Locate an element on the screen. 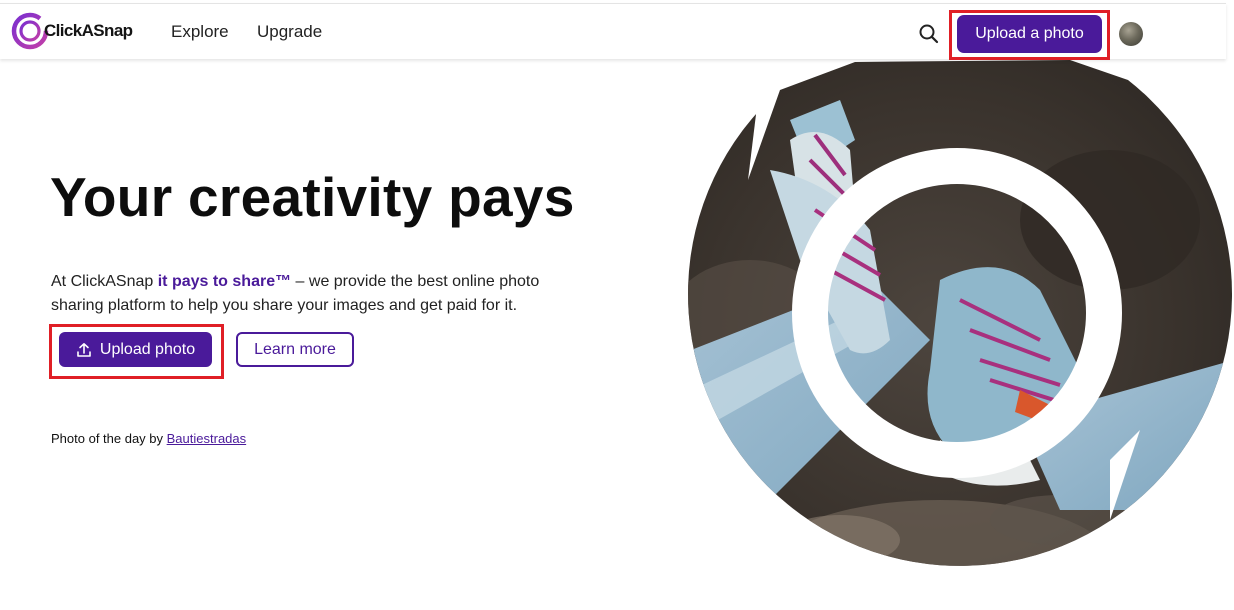  upload-photo-button: Upload photo is located at coordinates (135, 349).